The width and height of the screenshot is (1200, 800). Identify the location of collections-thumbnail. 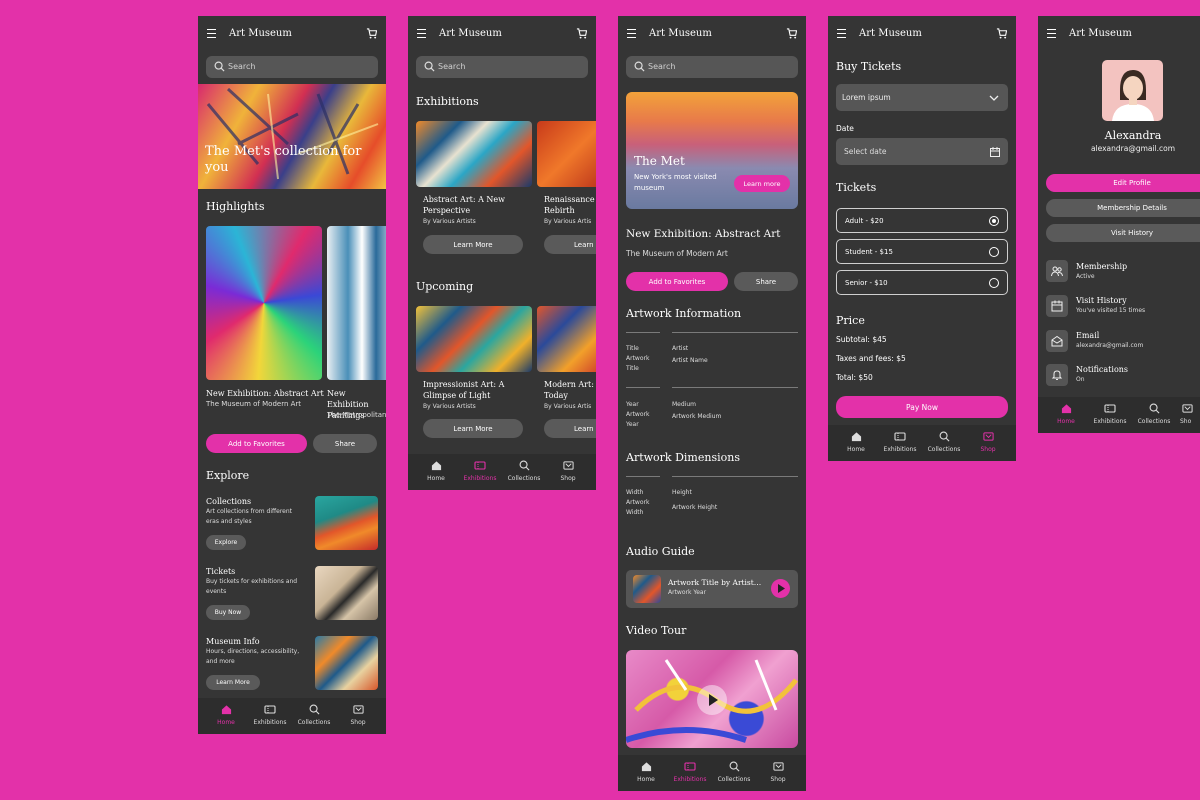
(346, 523).